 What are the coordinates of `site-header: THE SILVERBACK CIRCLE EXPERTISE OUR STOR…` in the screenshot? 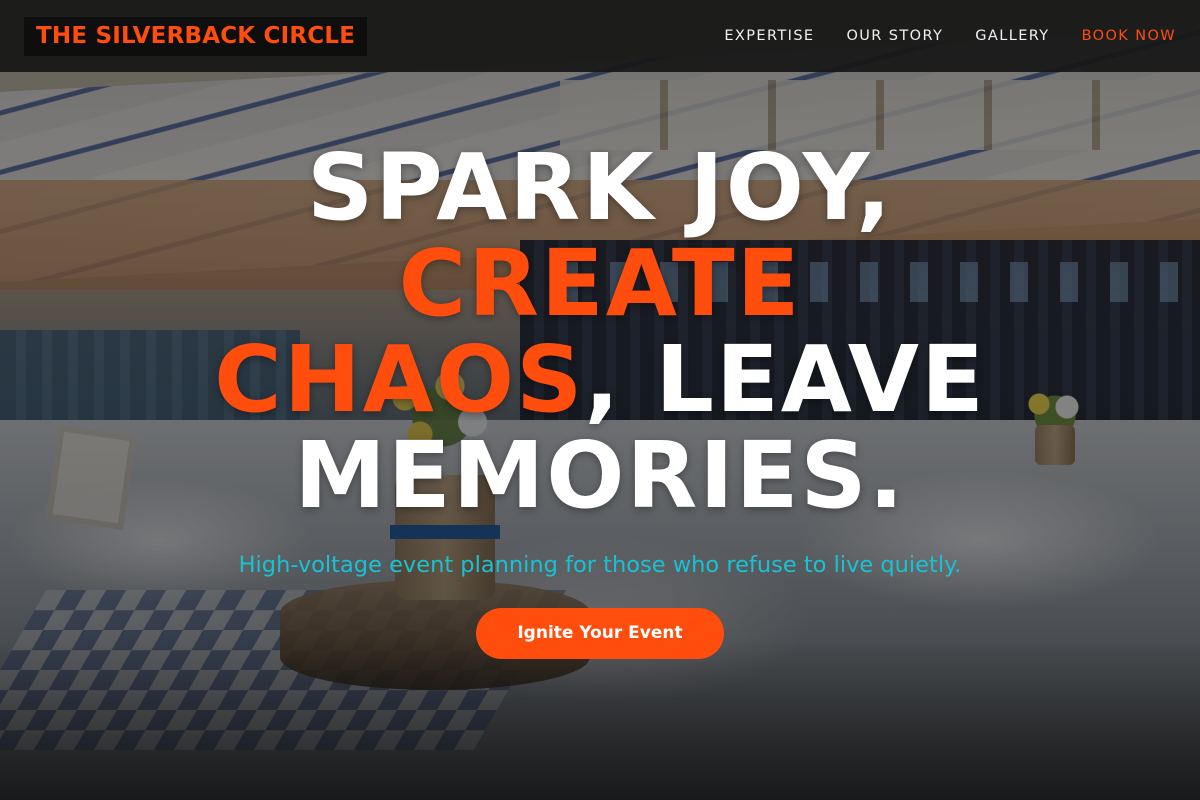 It's located at (600, 36).